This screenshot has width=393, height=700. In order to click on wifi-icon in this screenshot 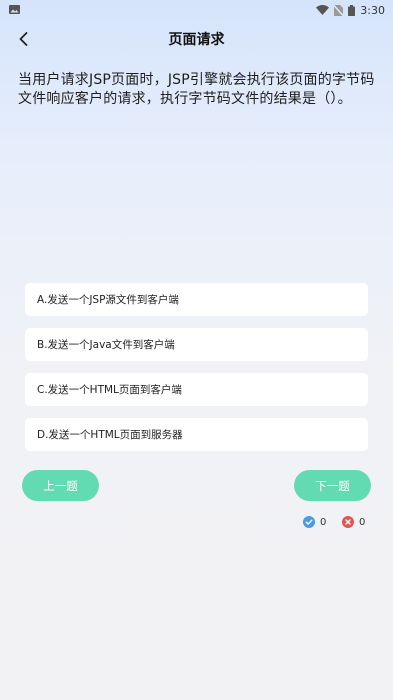, I will do `click(323, 10)`.